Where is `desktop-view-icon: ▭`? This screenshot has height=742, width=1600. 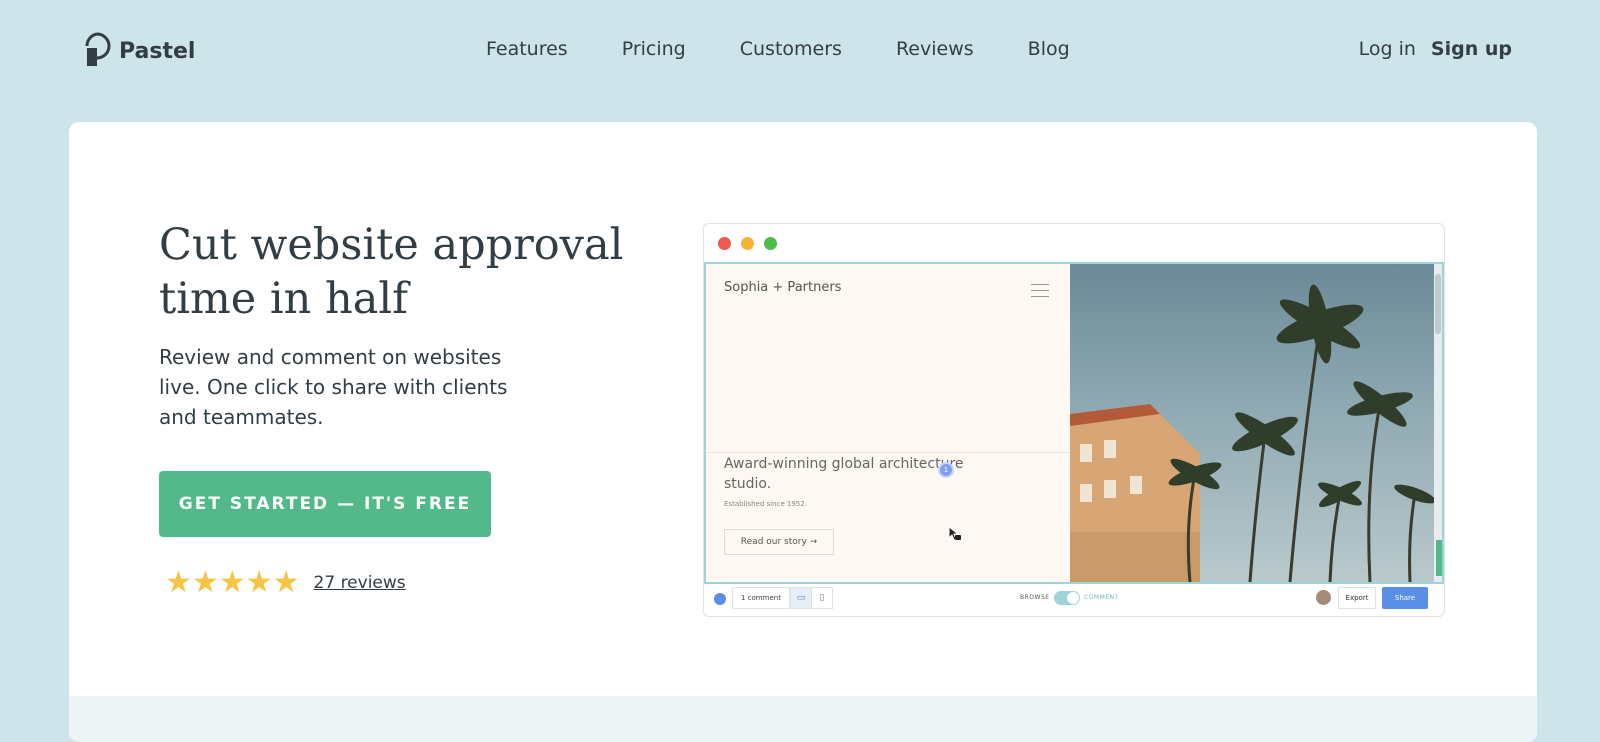
desktop-view-icon: ▭ is located at coordinates (801, 598).